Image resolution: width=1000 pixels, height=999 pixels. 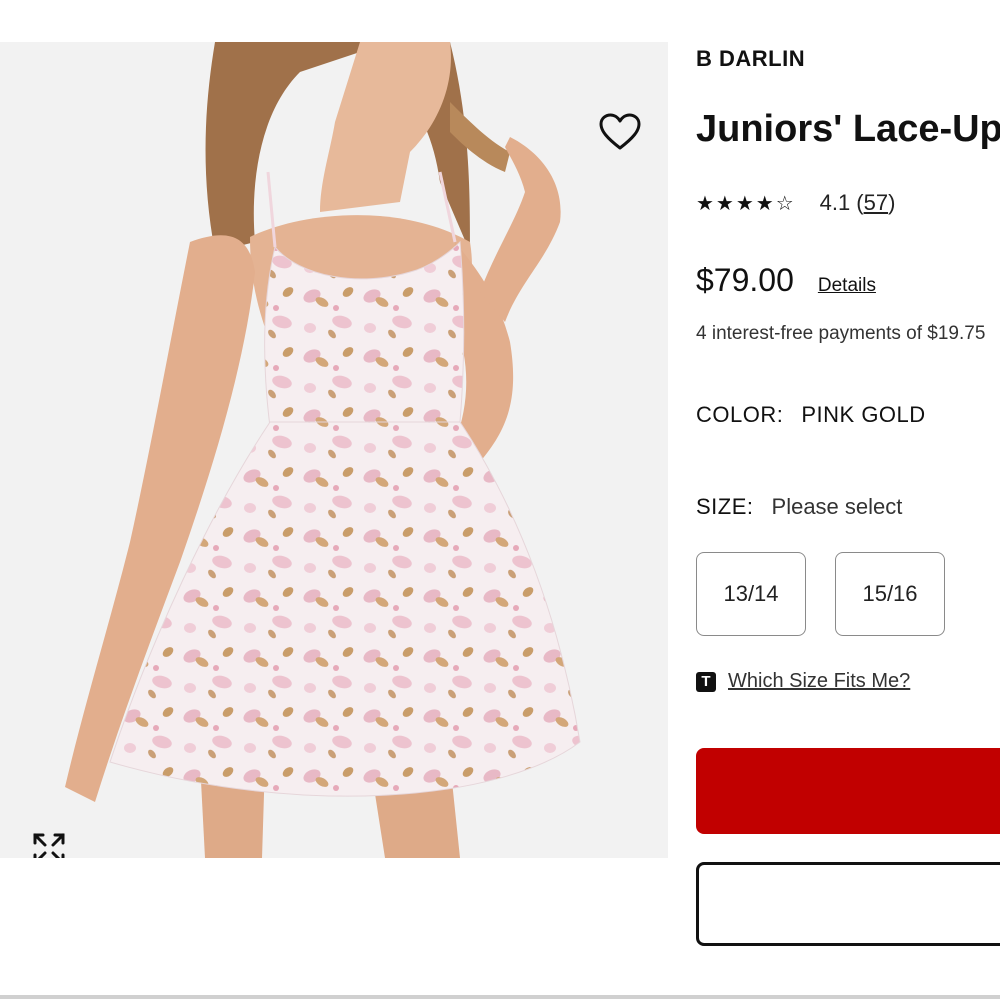 What do you see at coordinates (725, 506) in the screenshot?
I see `size-label: SIZE:` at bounding box center [725, 506].